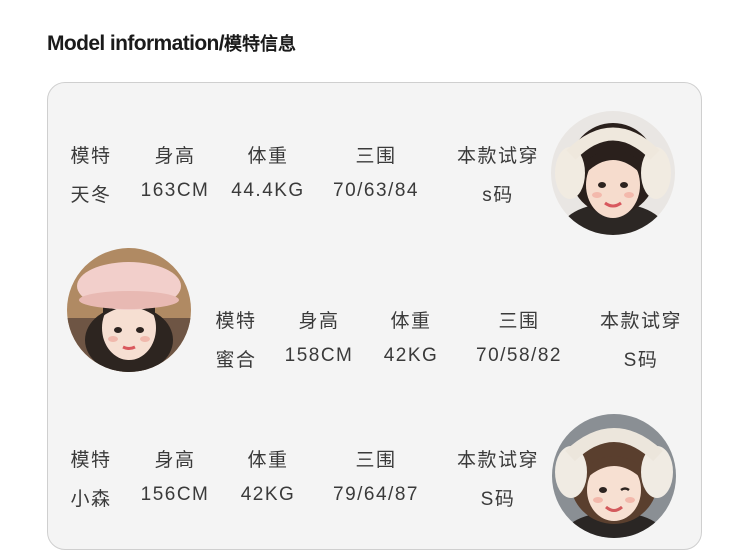  What do you see at coordinates (260, 44) in the screenshot?
I see `title-chinese: 模特信息` at bounding box center [260, 44].